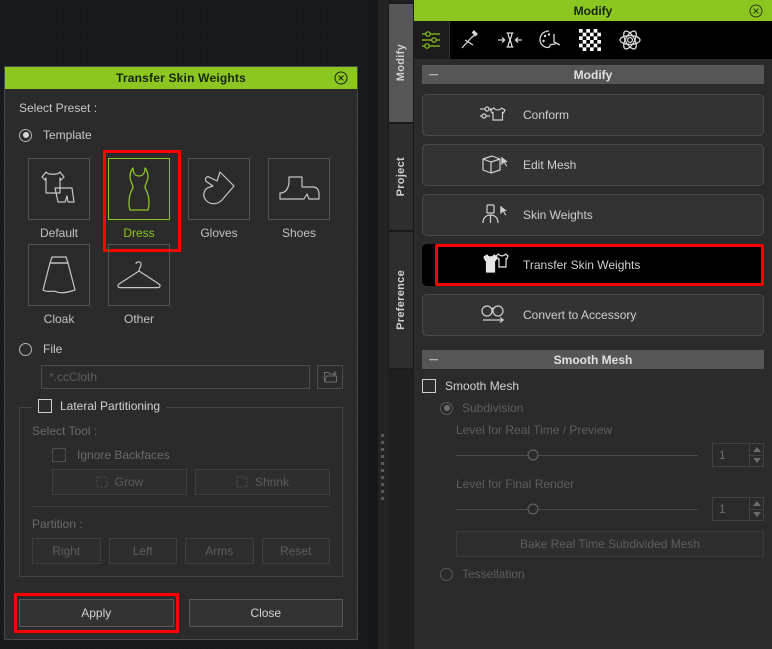 The width and height of the screenshot is (772, 649). Describe the element at coordinates (494, 165) in the screenshot. I see `edit-mesh-icon` at that location.